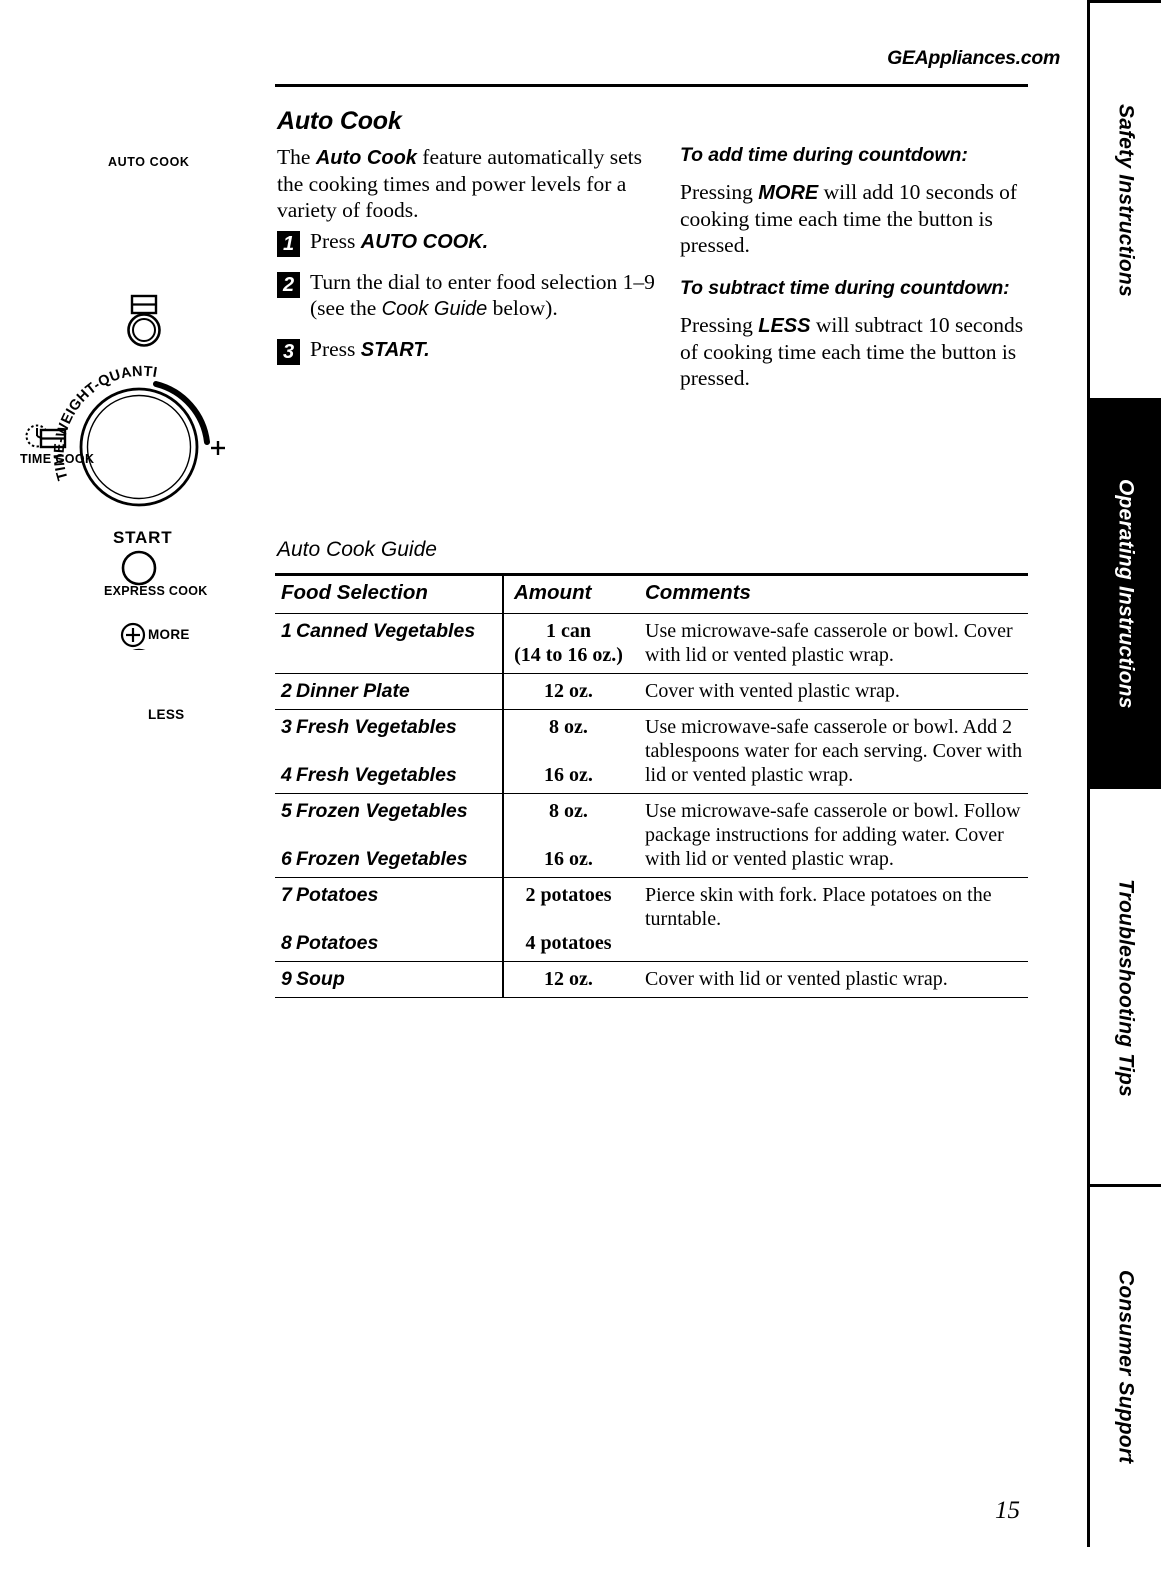 This screenshot has width=1161, height=1575. I want to click on cell-food-selection: 1 Canned Vegetables, so click(389, 643).